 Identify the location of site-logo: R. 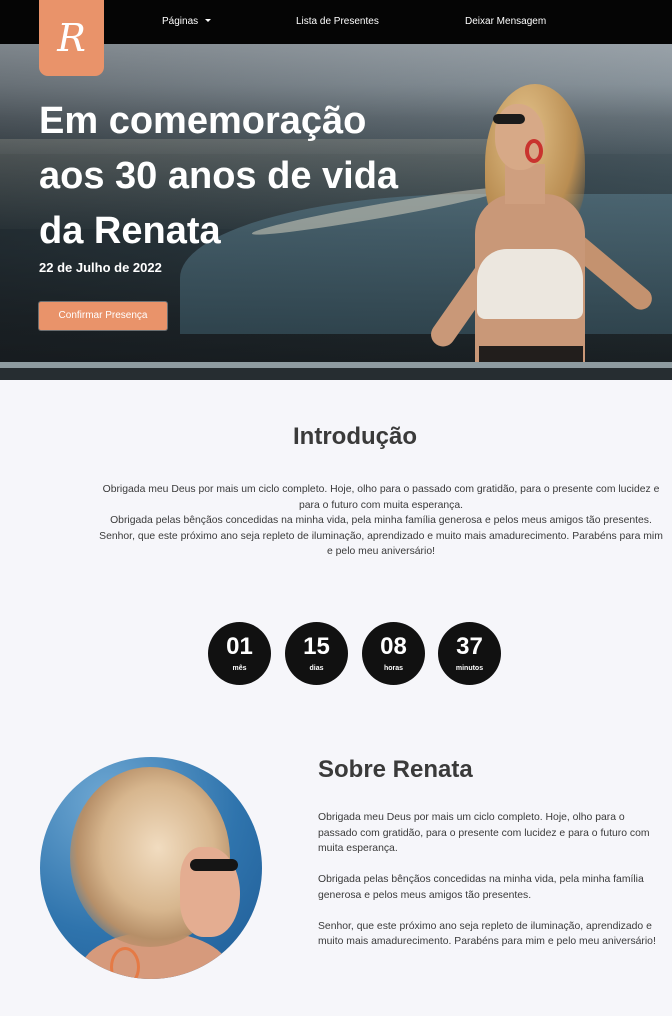
(71, 38).